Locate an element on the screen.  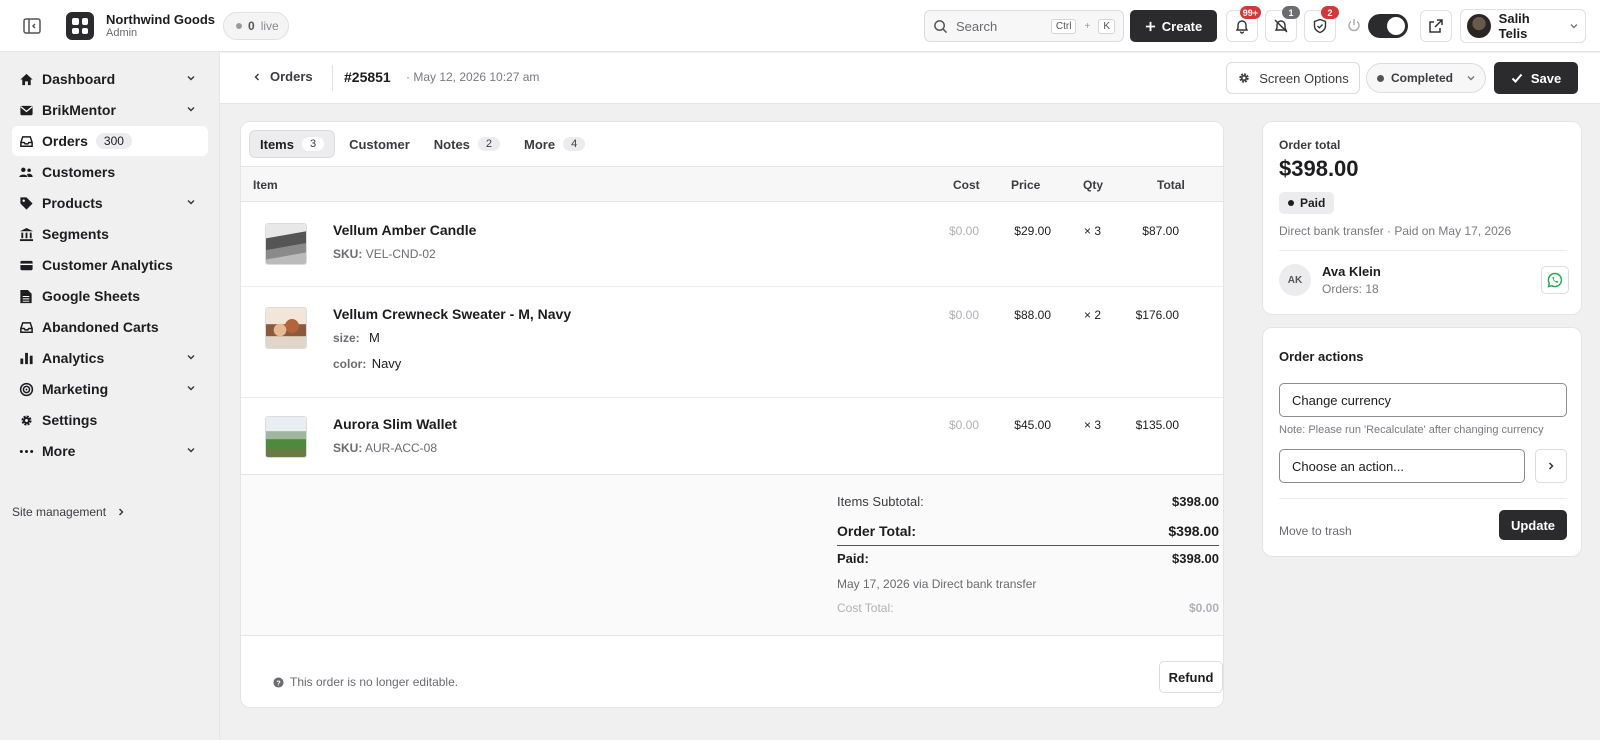
sidebar-item-segments: Segments is located at coordinates (110, 234).